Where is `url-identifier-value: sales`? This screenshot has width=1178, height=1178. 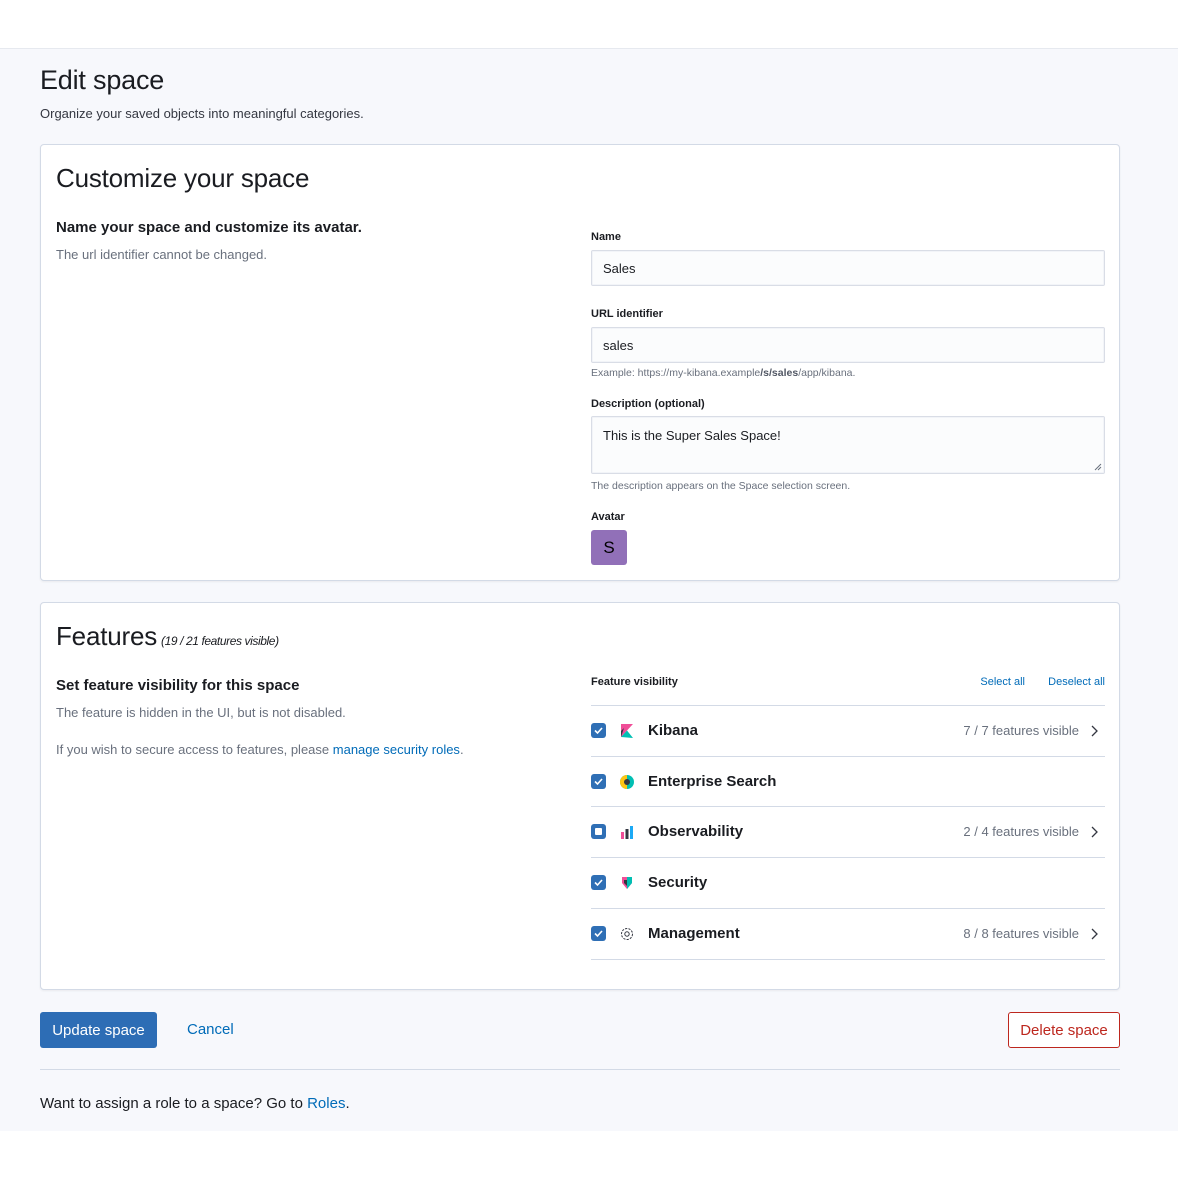
url-identifier-value: sales is located at coordinates (618, 345).